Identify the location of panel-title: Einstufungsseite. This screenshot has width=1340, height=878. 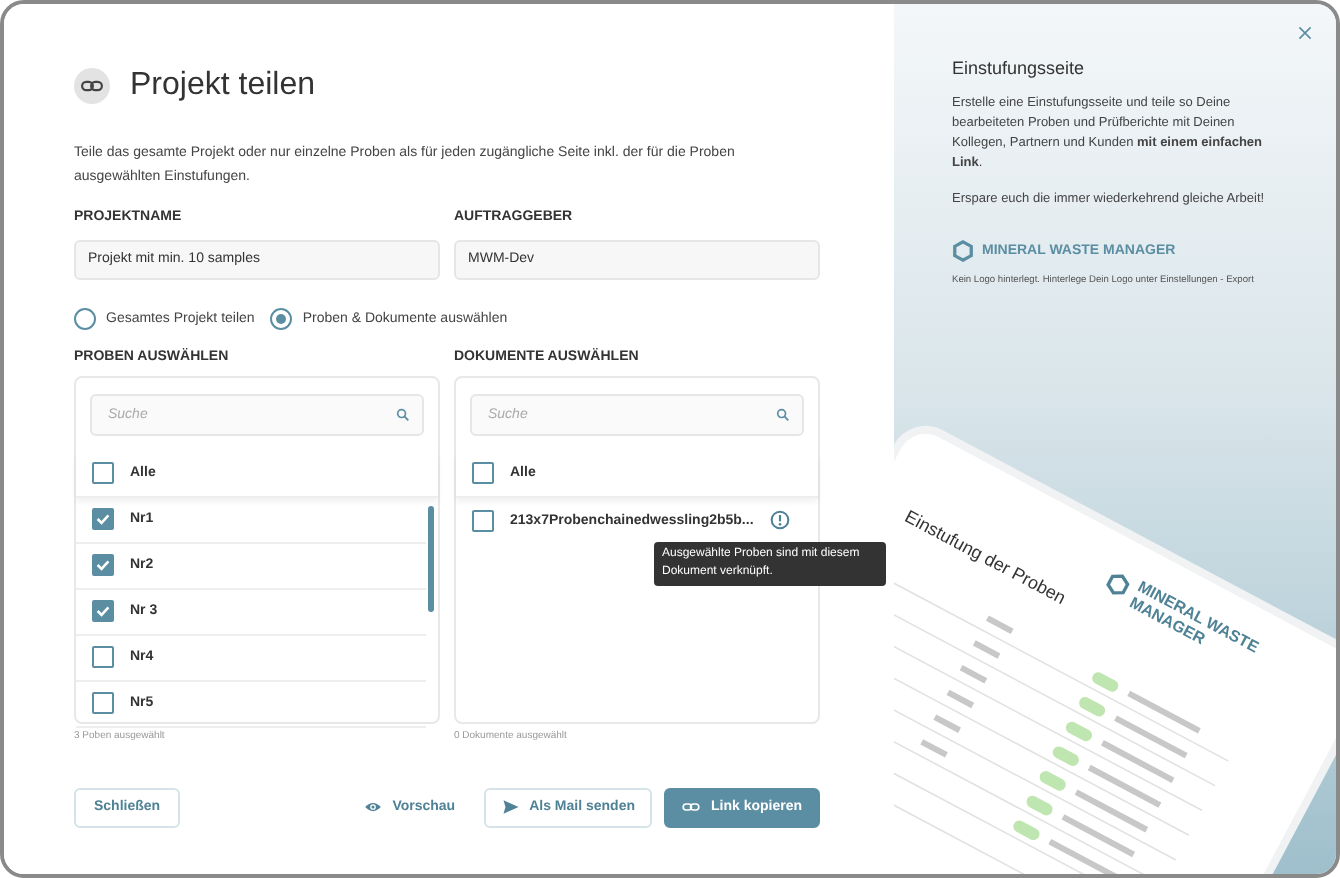
(1019, 68).